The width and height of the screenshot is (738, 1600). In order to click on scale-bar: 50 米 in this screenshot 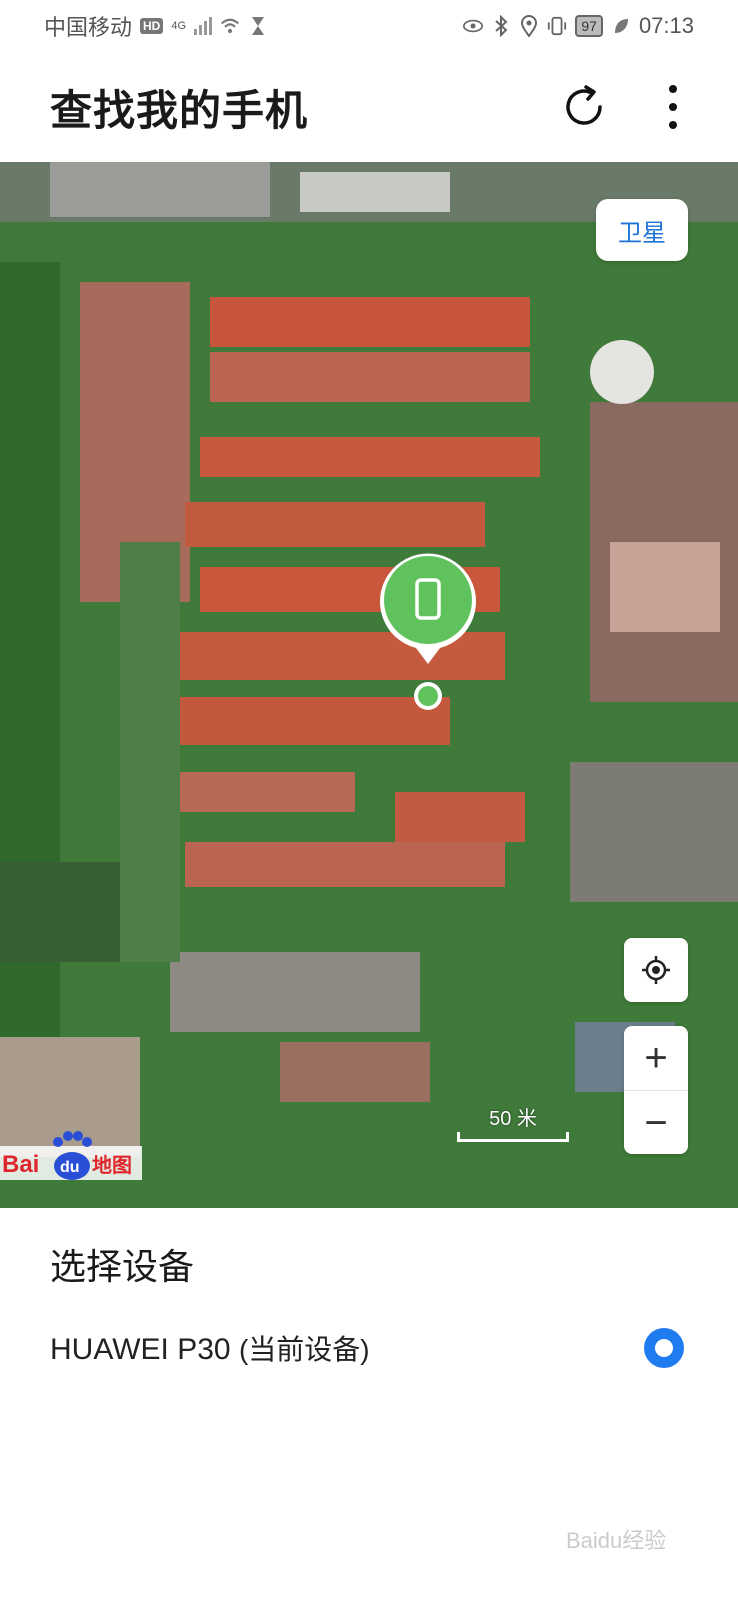, I will do `click(513, 1124)`.